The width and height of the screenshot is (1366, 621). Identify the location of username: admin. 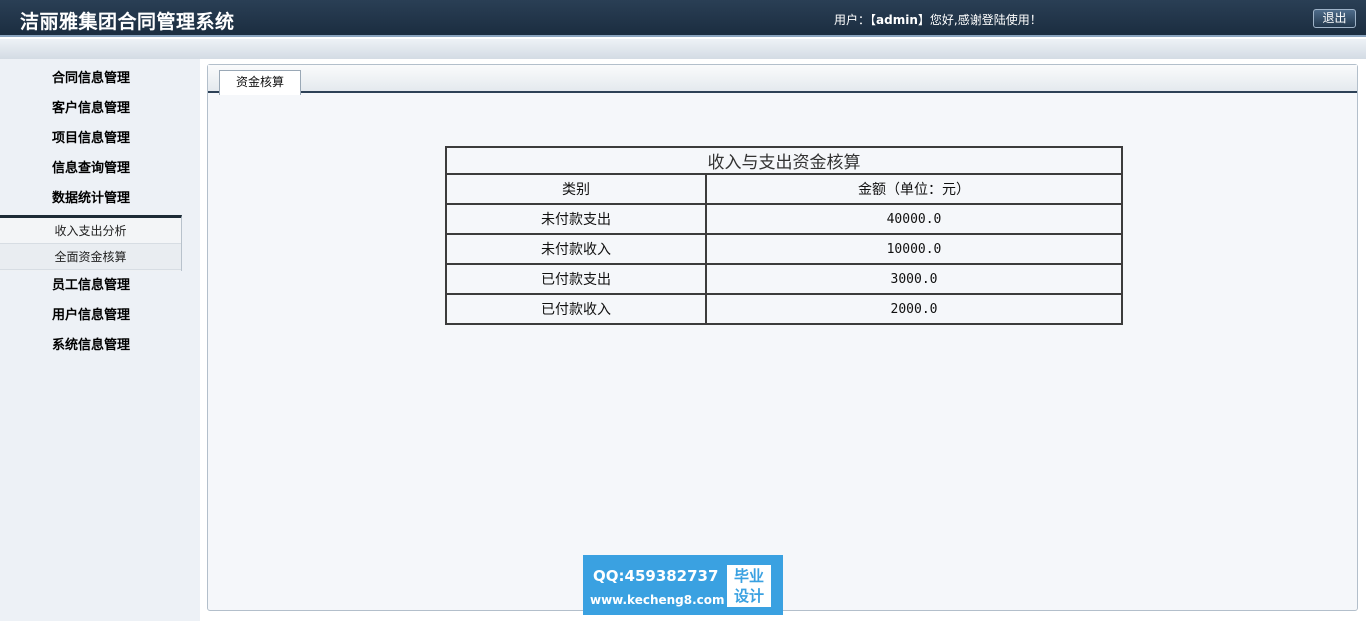
(897, 20).